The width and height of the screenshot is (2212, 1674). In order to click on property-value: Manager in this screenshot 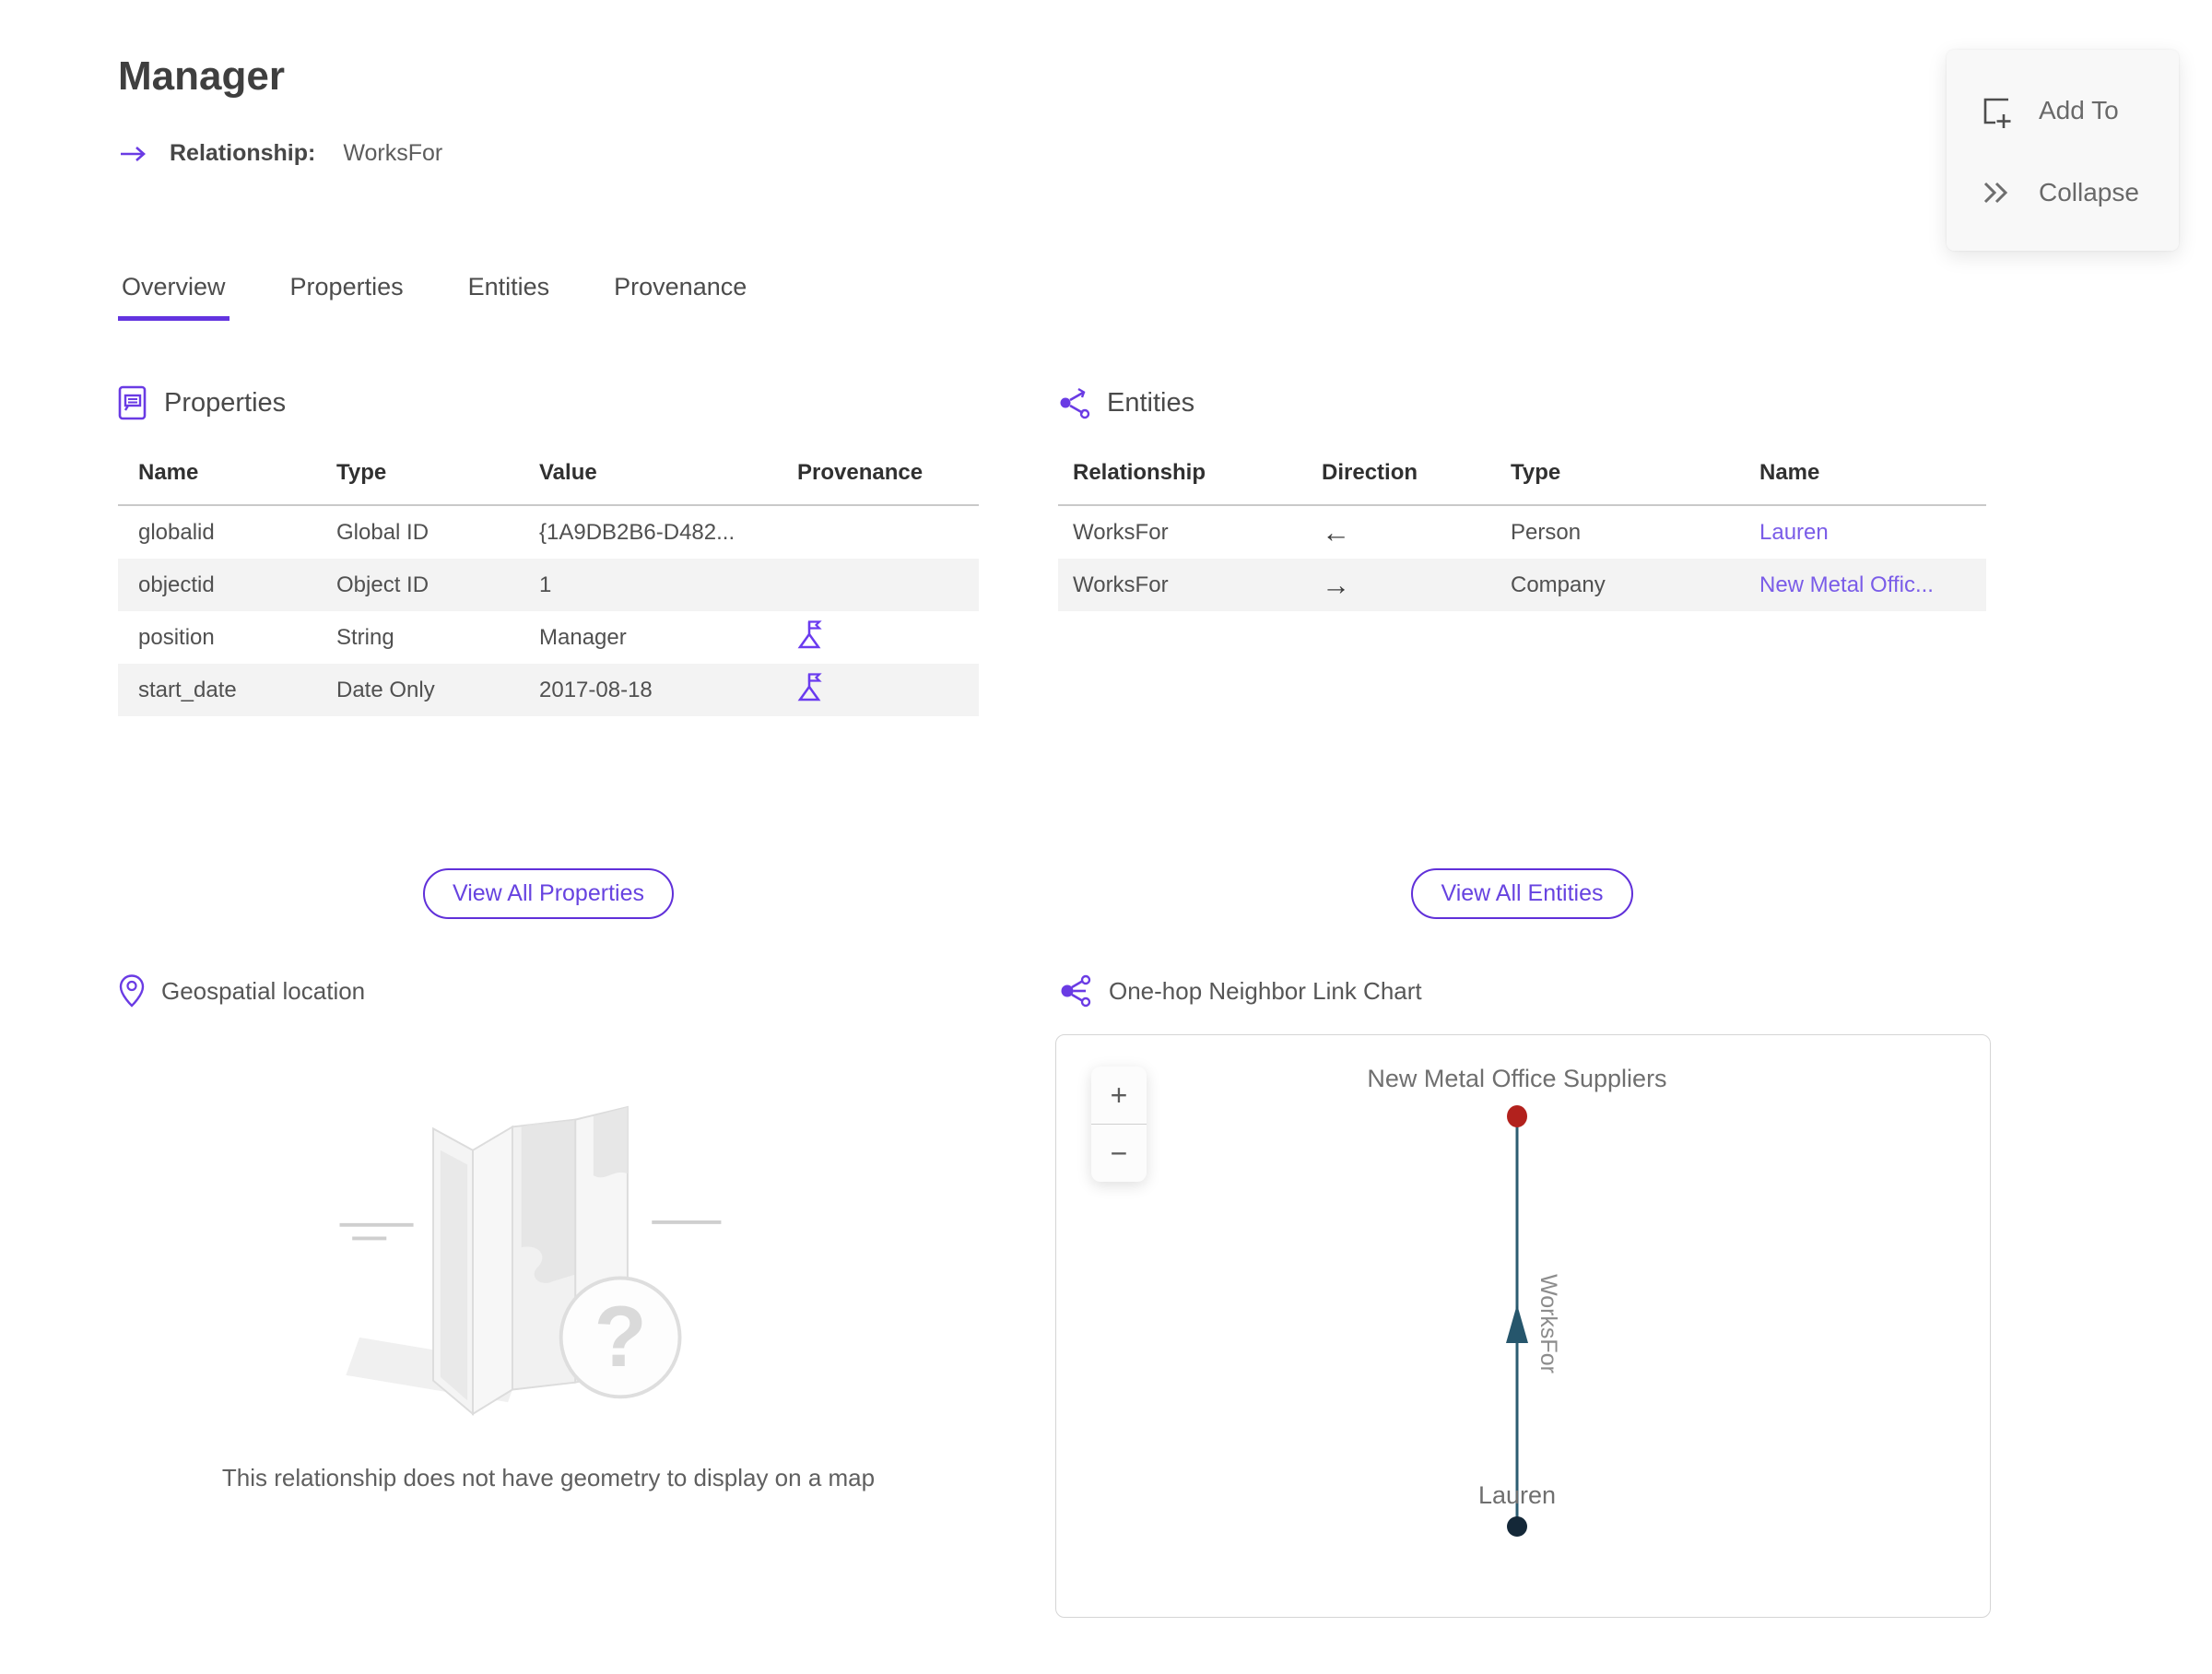, I will do `click(583, 637)`.